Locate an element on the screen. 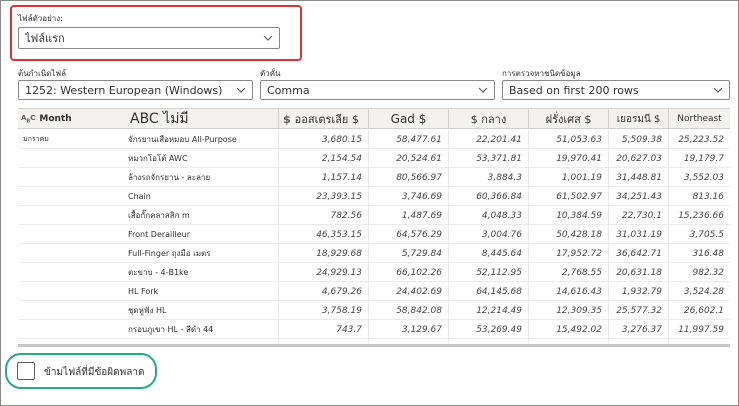 The width and height of the screenshot is (739, 406). cell-australia: 782.56 is located at coordinates (323, 215).